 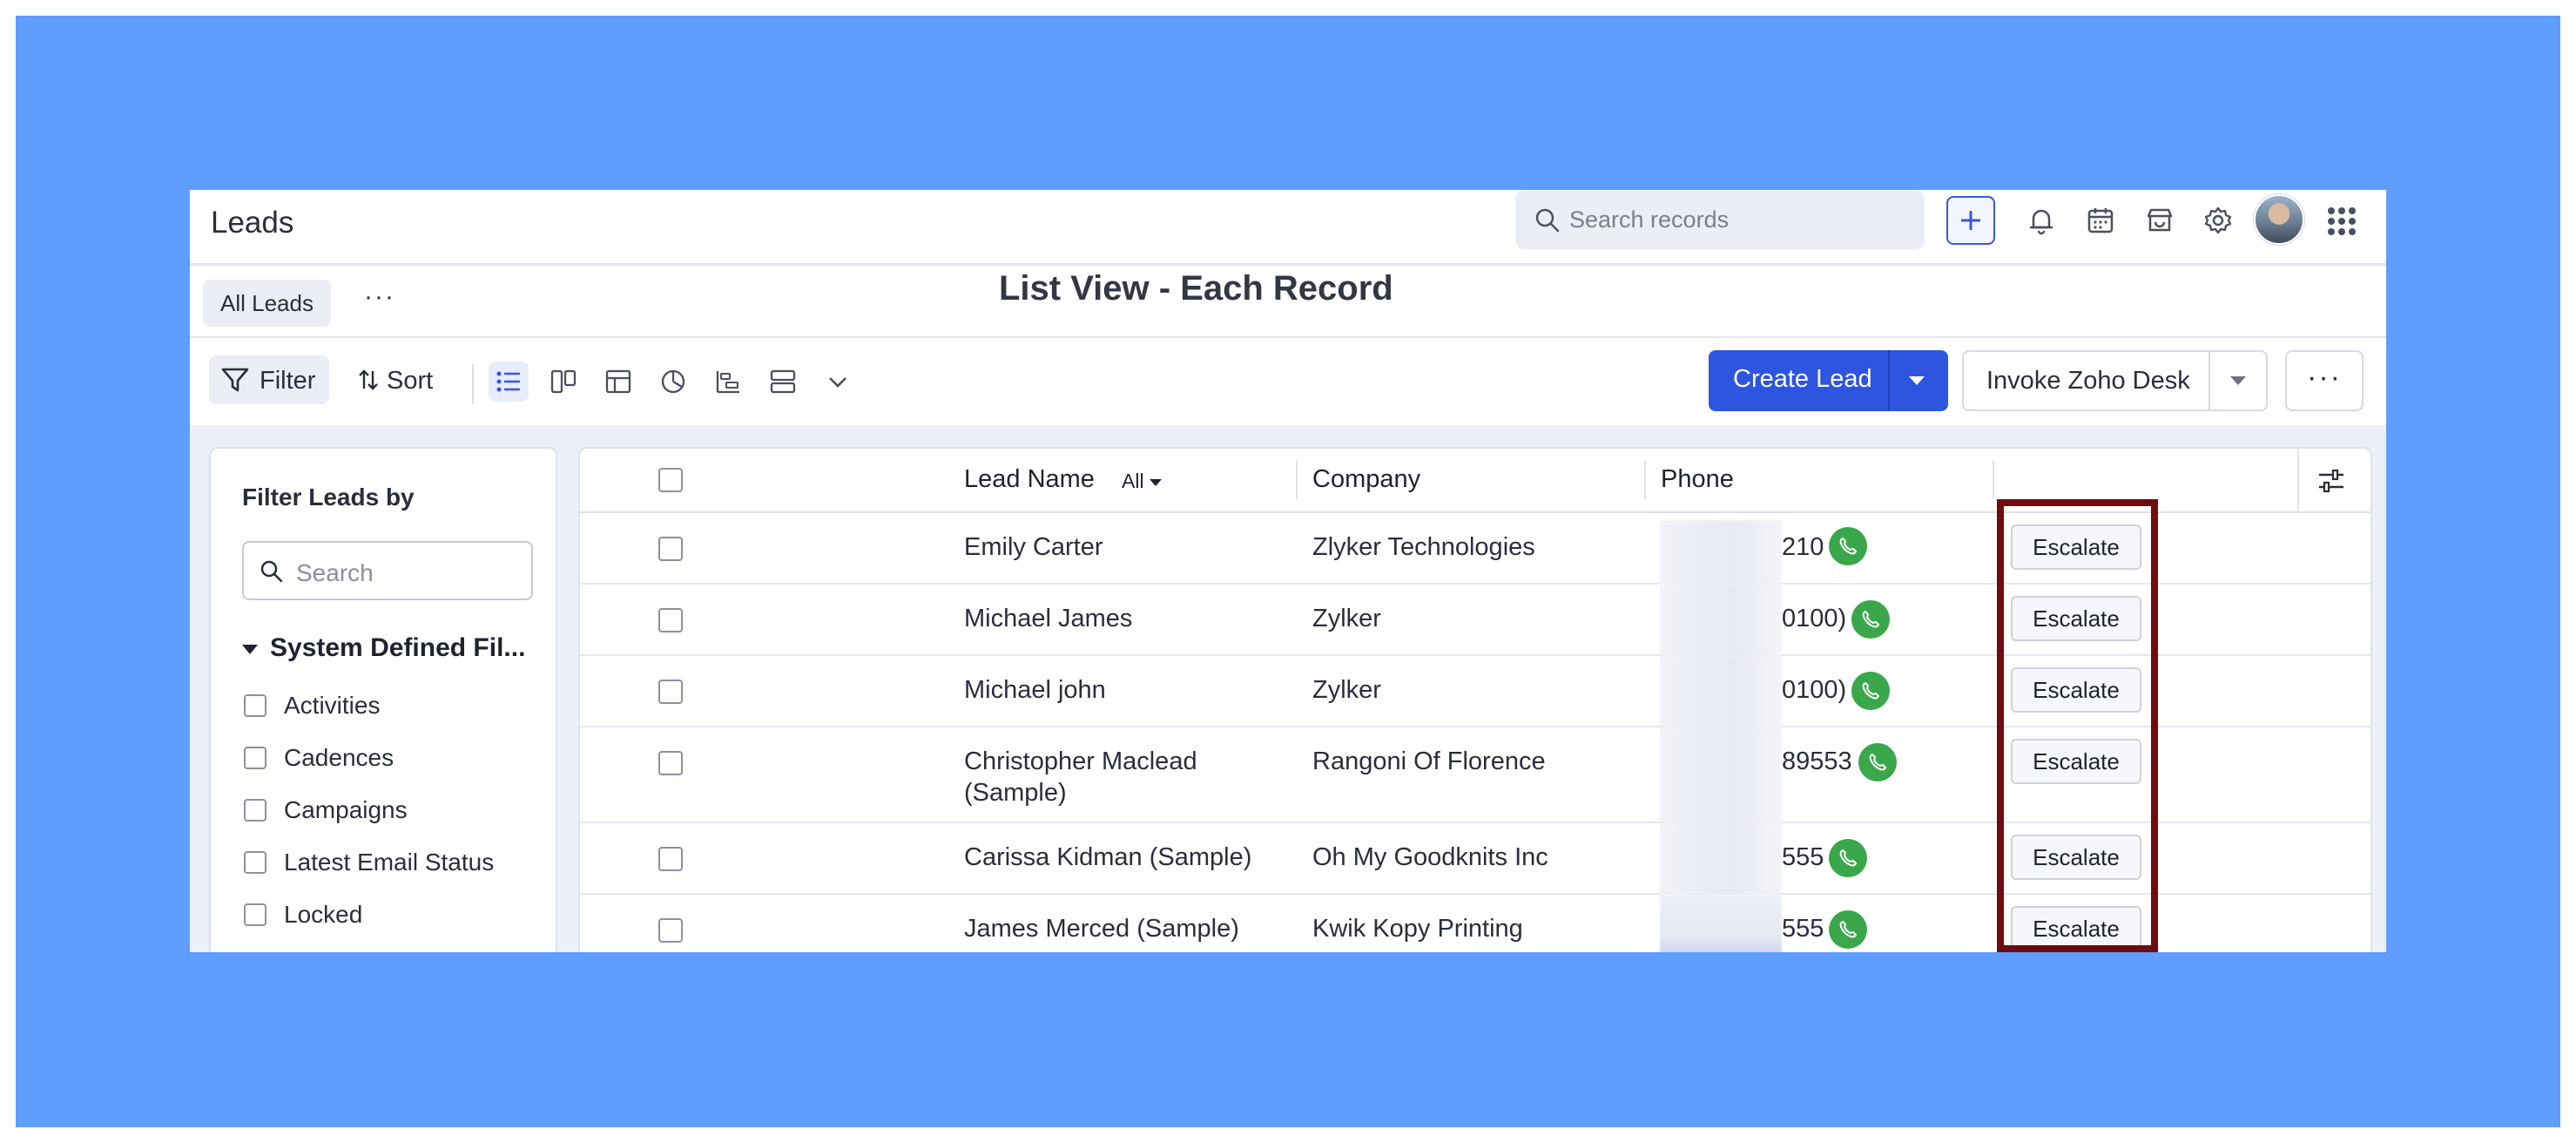 What do you see at coordinates (1429, 761) in the screenshot?
I see `company-cell: Rangoni Of Florence` at bounding box center [1429, 761].